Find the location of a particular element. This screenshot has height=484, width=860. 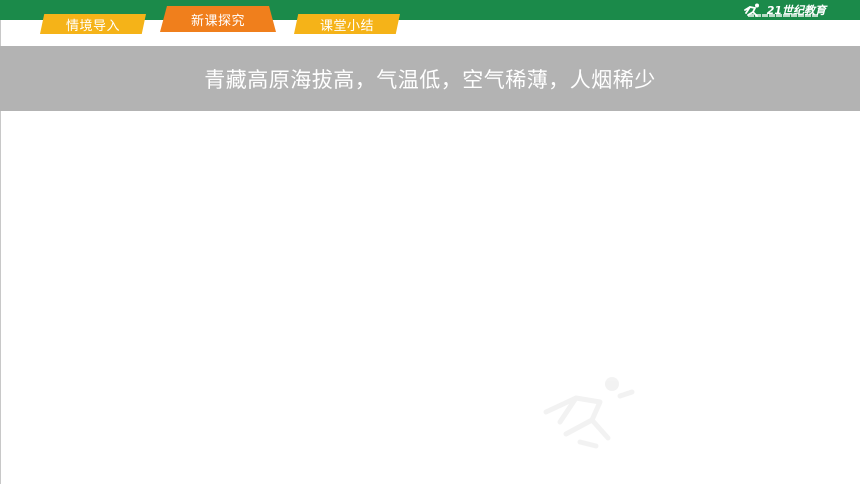

logo-underline is located at coordinates (783, 15).